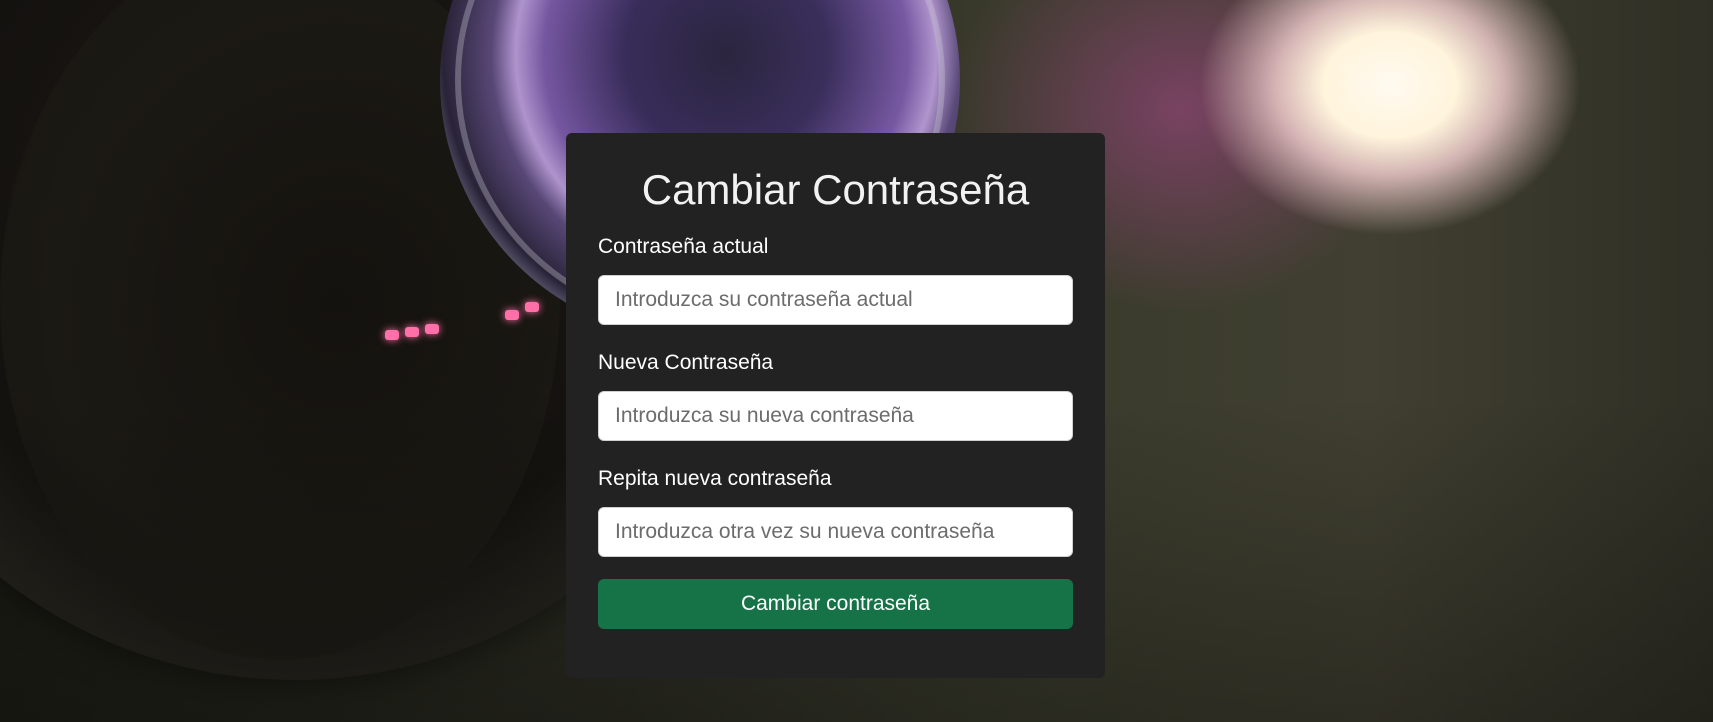 Image resolution: width=1713 pixels, height=722 pixels. Describe the element at coordinates (686, 362) in the screenshot. I see `new-password-label: Nueva Contraseña` at that location.